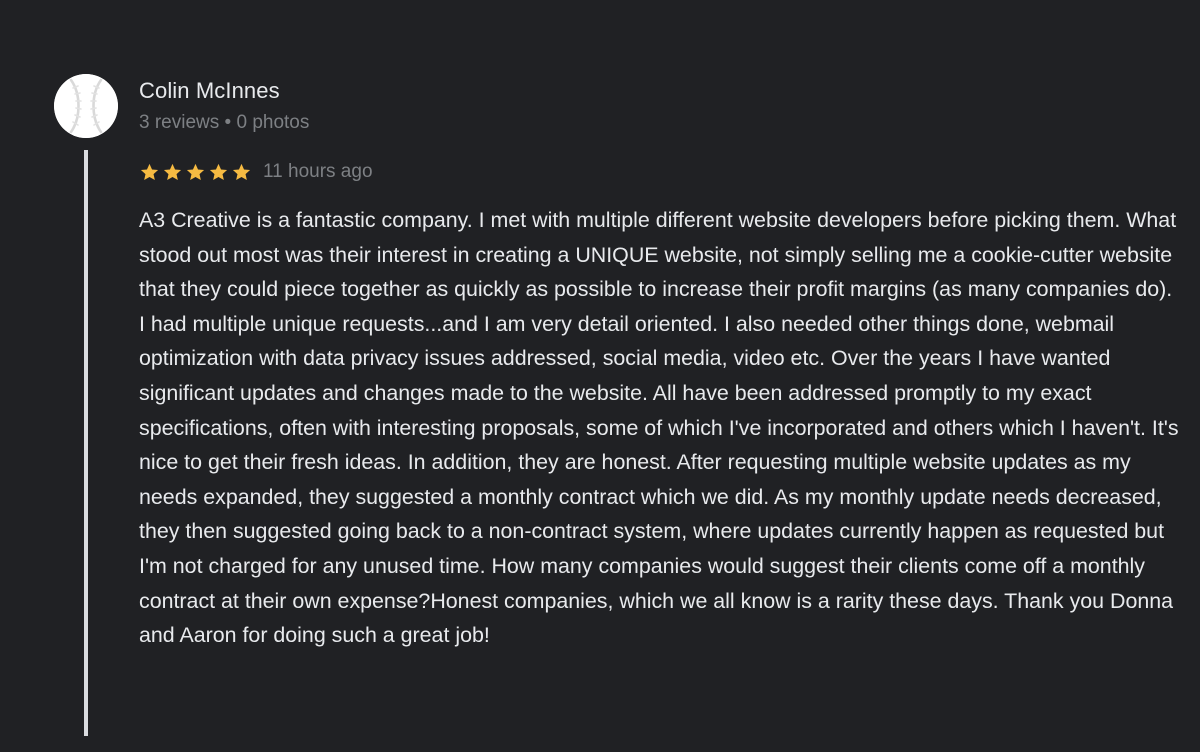 This screenshot has width=1200, height=752. Describe the element at coordinates (86, 443) in the screenshot. I see `thread-line` at that location.